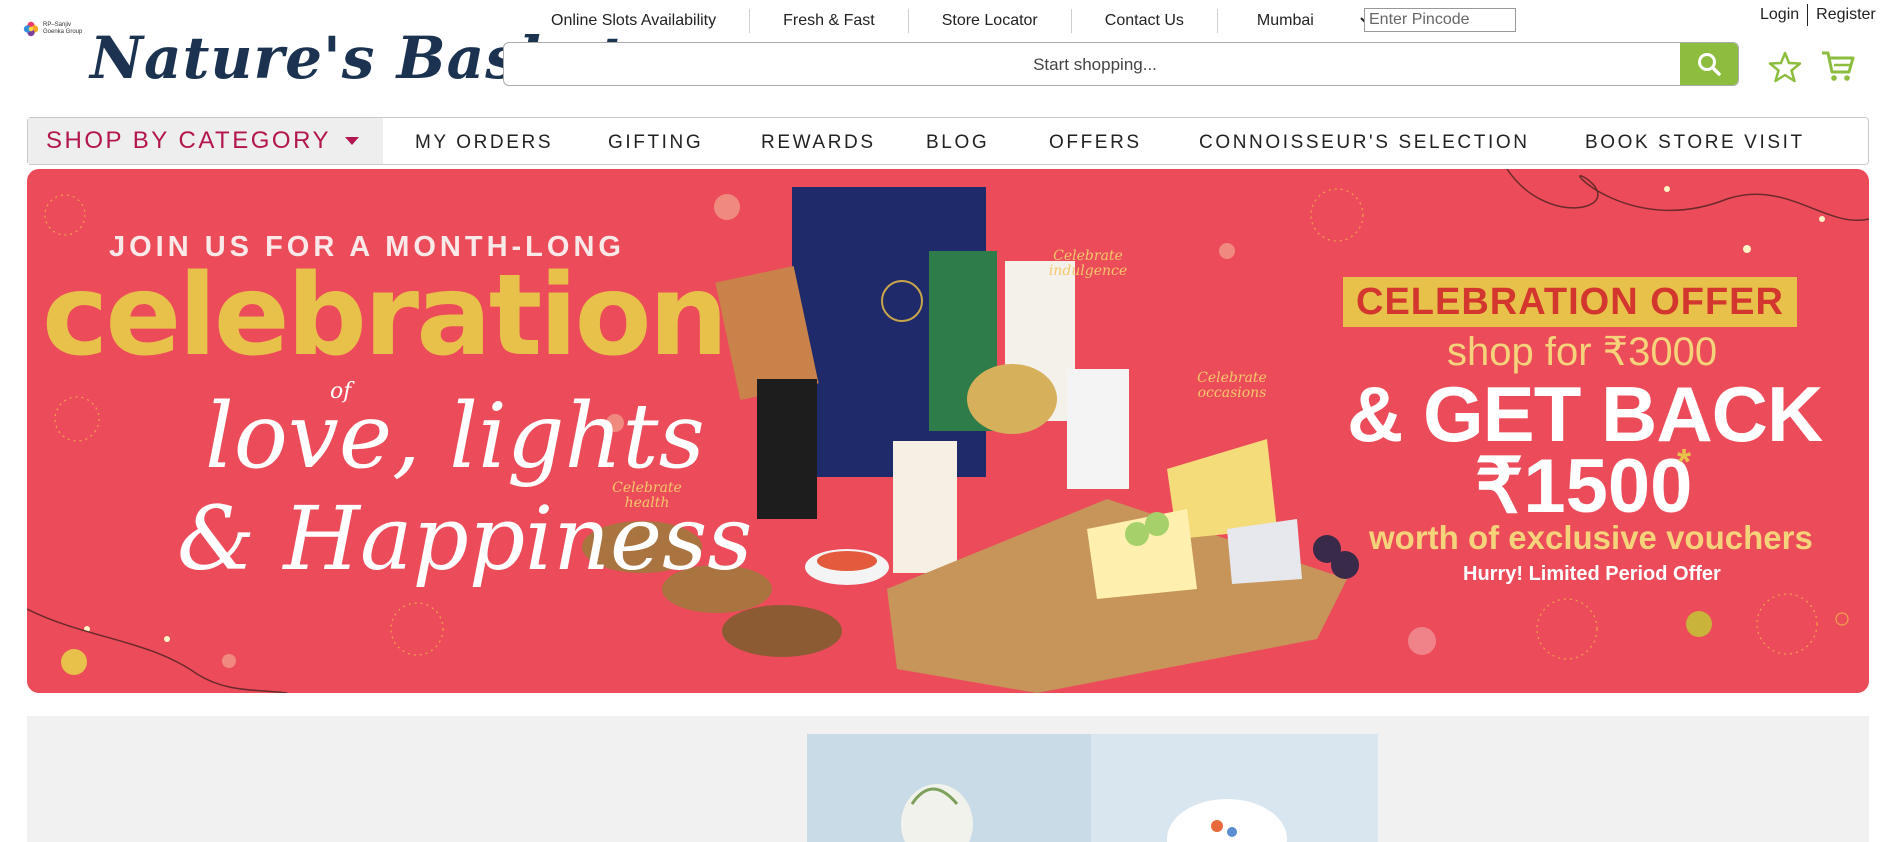 This screenshot has width=1890, height=842. I want to click on auth-divider, so click(1808, 15).